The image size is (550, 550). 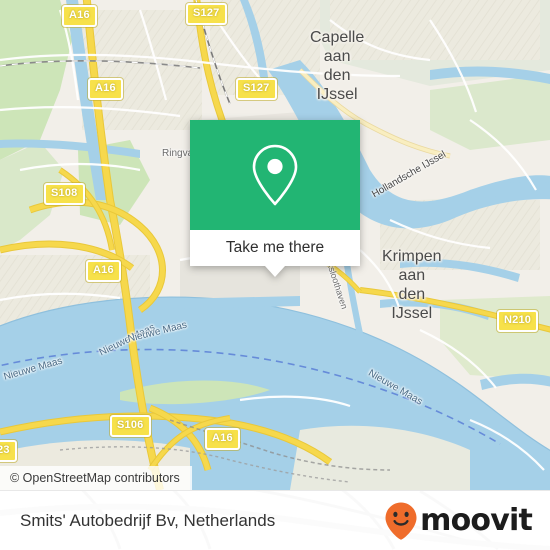 I want to click on poi-card-image, so click(x=275, y=175).